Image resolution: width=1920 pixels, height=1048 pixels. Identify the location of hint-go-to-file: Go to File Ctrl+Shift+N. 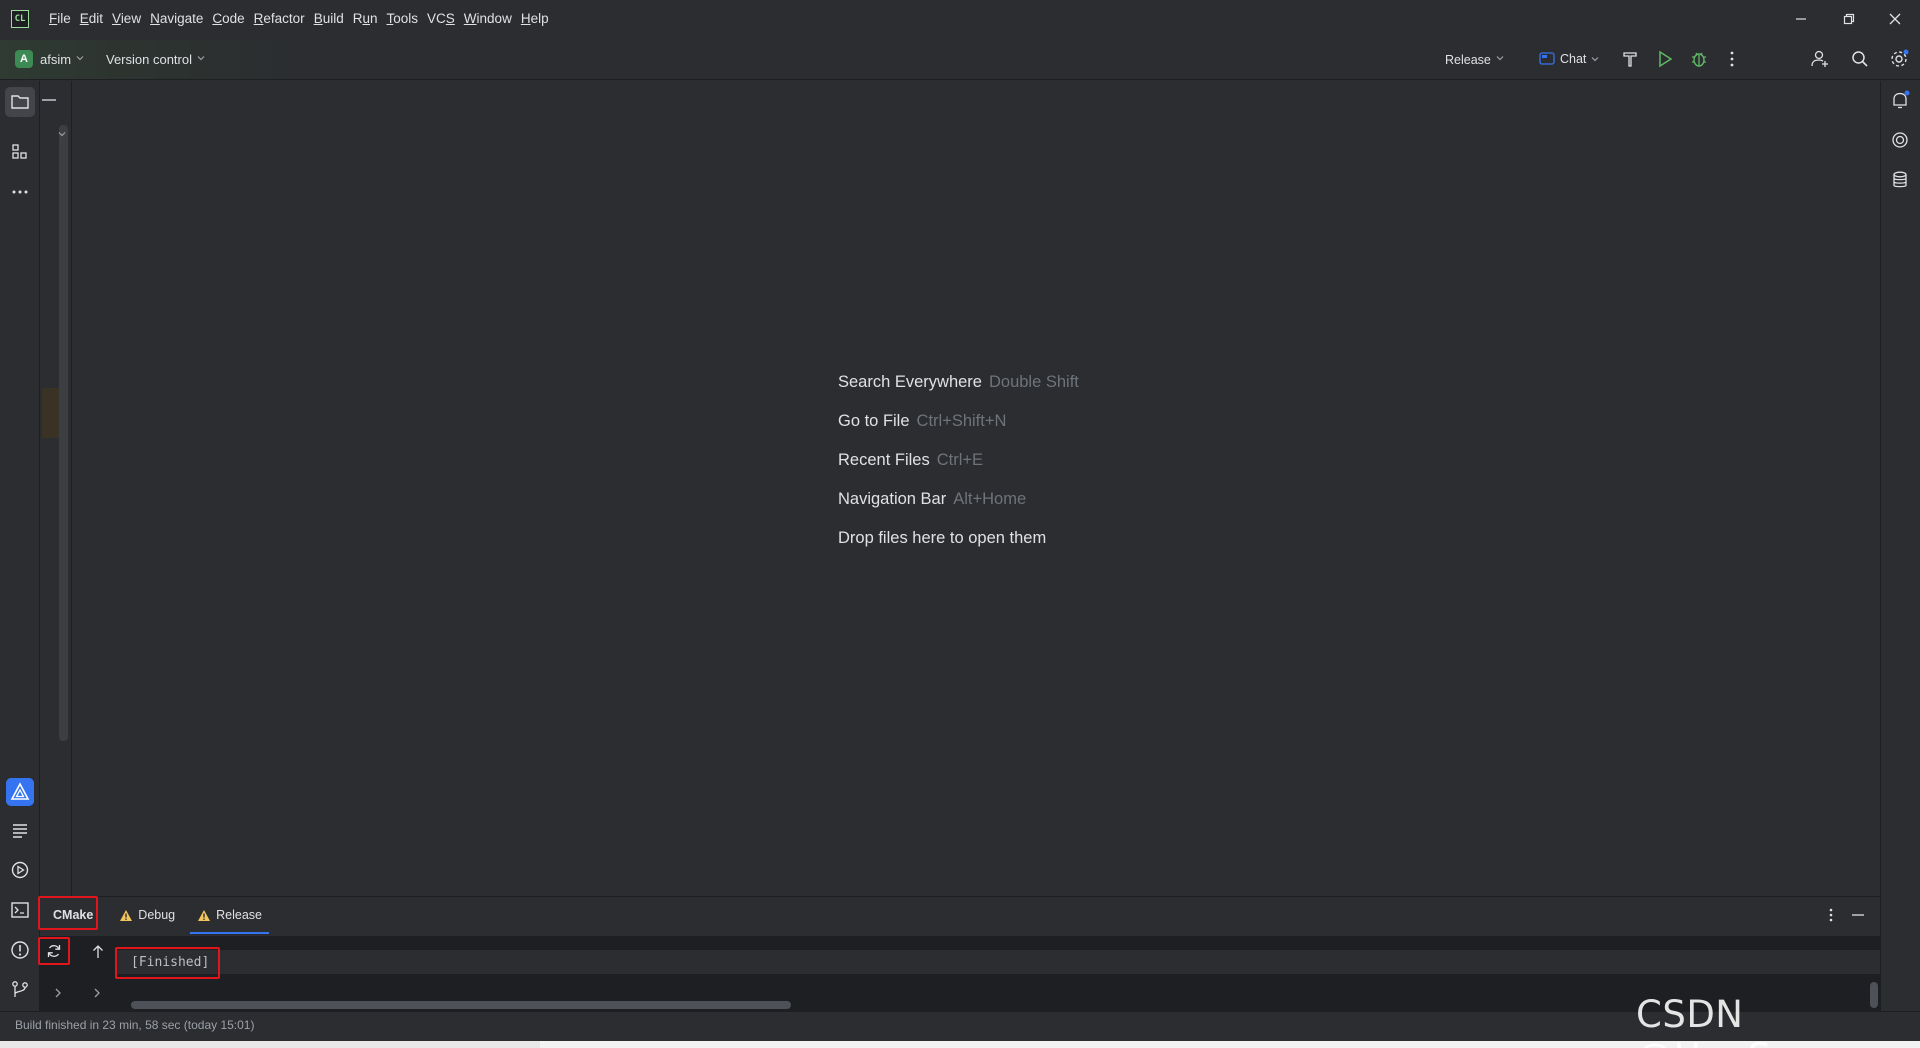
(958, 431).